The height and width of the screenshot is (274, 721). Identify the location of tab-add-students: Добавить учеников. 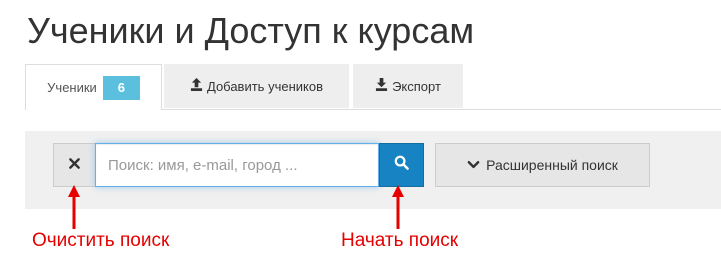
(256, 86).